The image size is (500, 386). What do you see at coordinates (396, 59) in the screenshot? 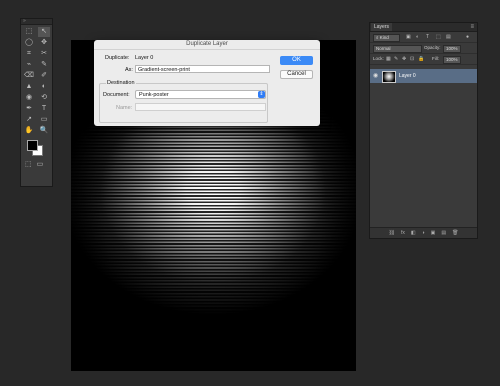
I see `lock-paint-icon: ✎` at bounding box center [396, 59].